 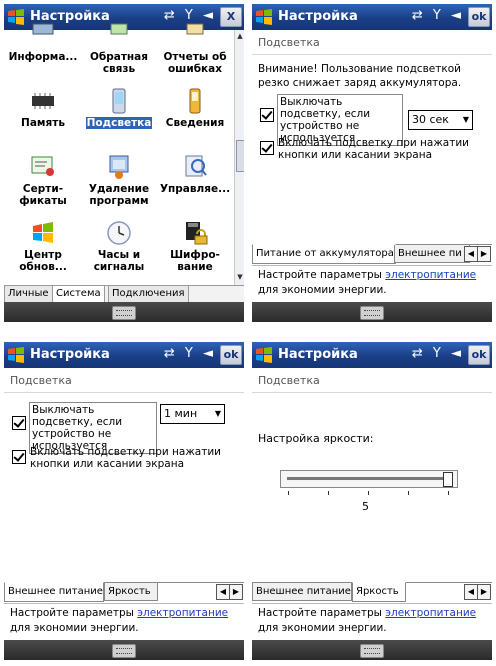 What do you see at coordinates (43, 118) in the screenshot?
I see `settings-item-memory: Память` at bounding box center [43, 118].